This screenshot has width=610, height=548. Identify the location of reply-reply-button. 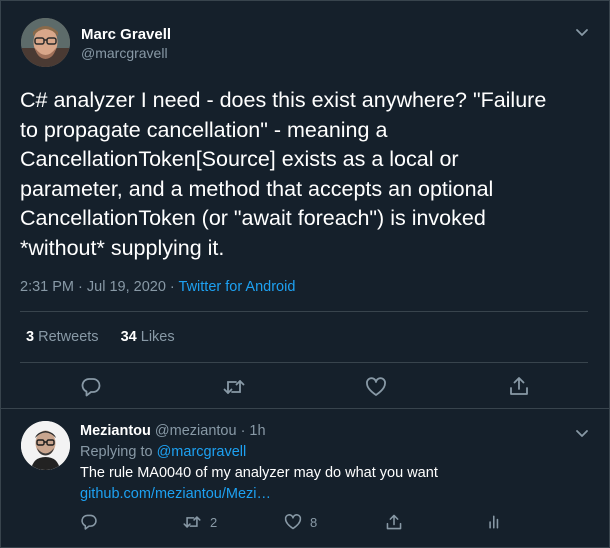
(89, 522).